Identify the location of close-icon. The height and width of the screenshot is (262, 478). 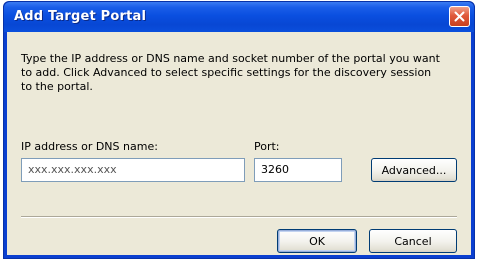
(459, 16).